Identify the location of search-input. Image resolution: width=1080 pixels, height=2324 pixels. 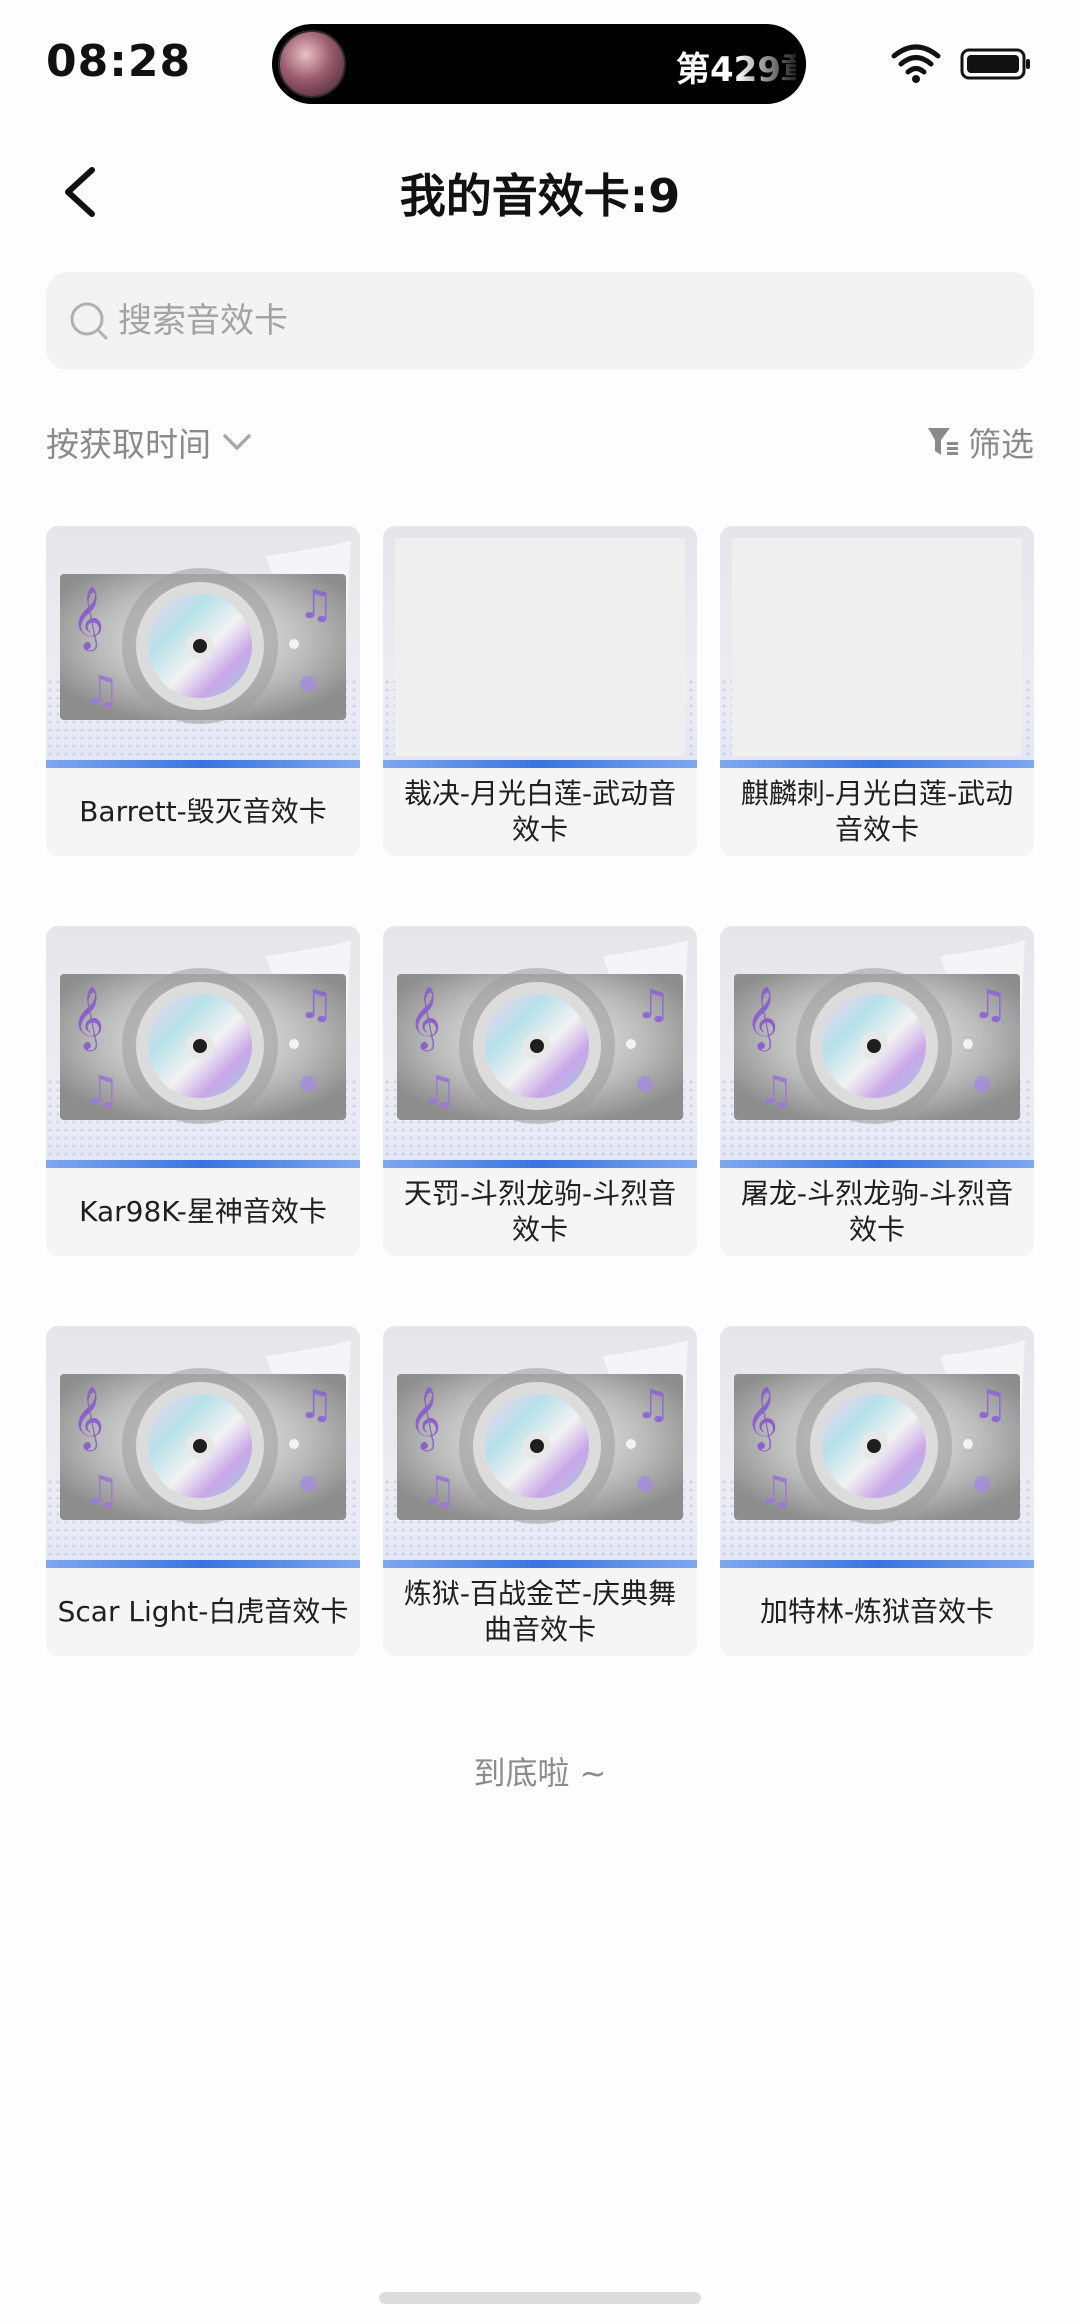
(558, 321).